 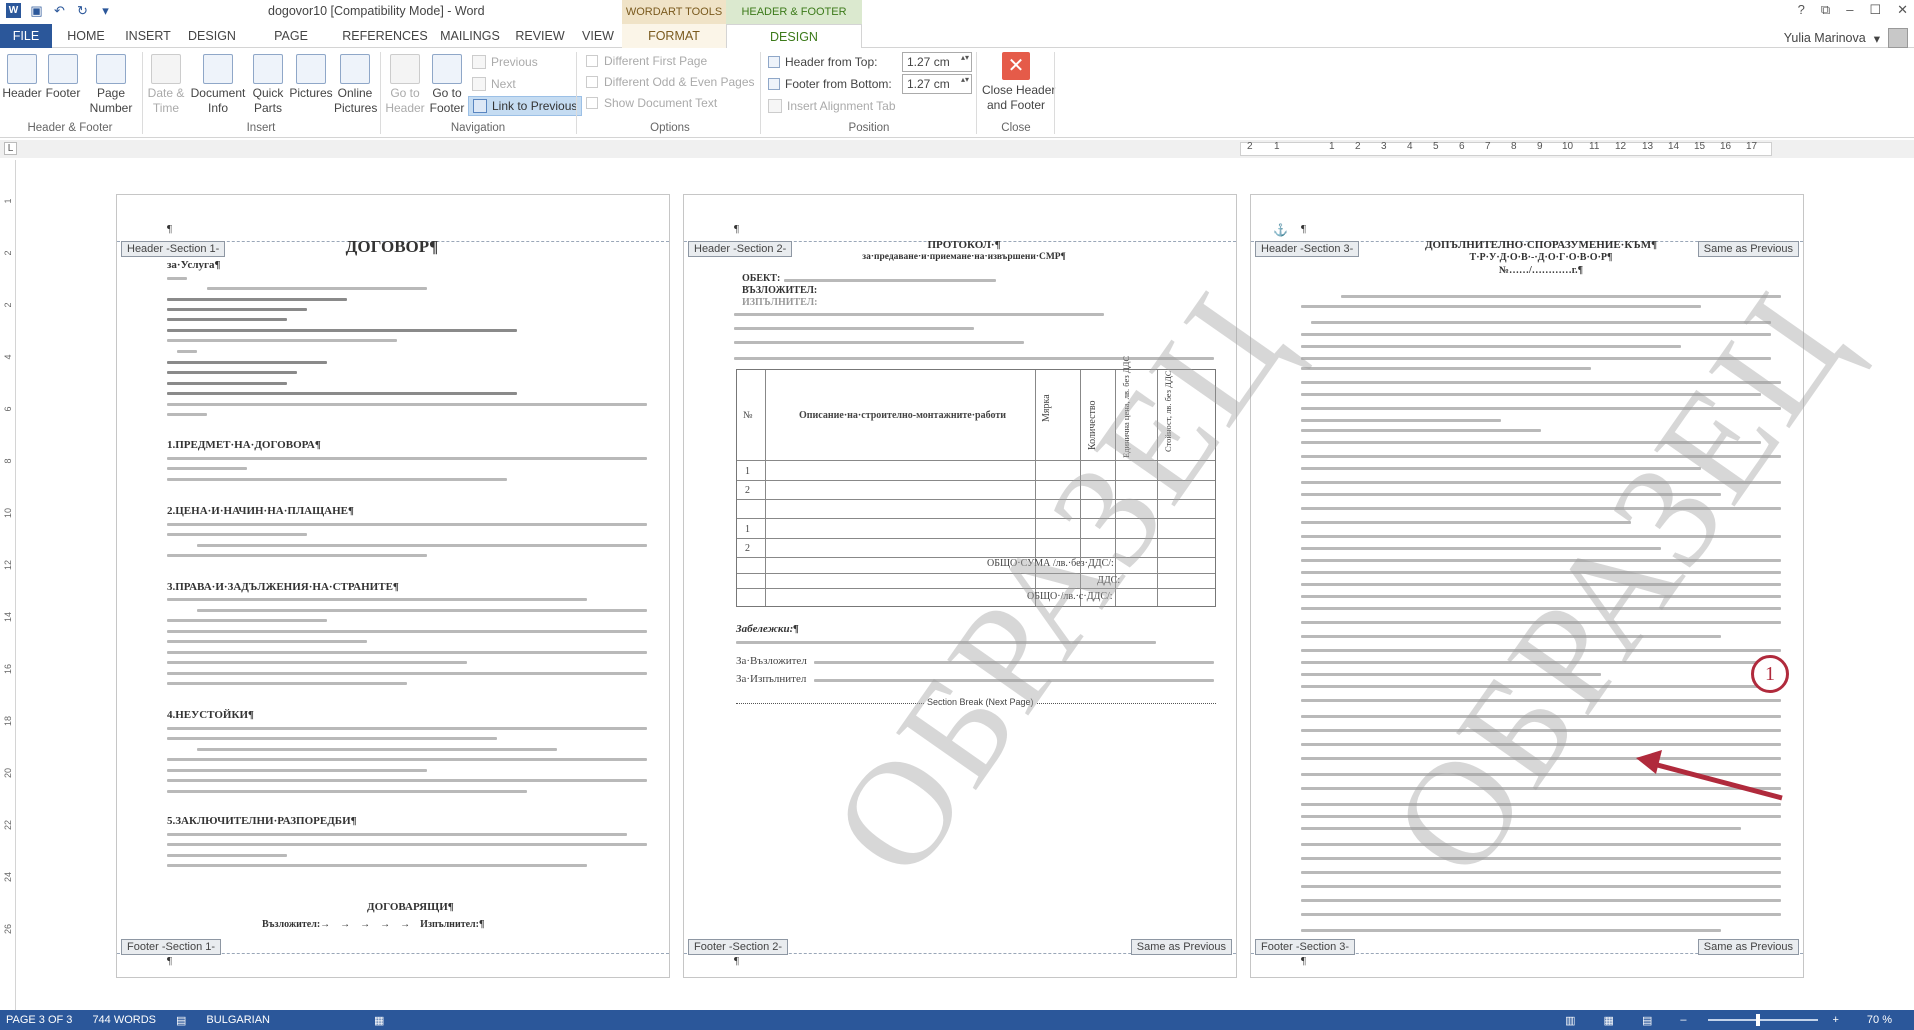 What do you see at coordinates (124, 1020) in the screenshot?
I see `word-count: 744 WORDS` at bounding box center [124, 1020].